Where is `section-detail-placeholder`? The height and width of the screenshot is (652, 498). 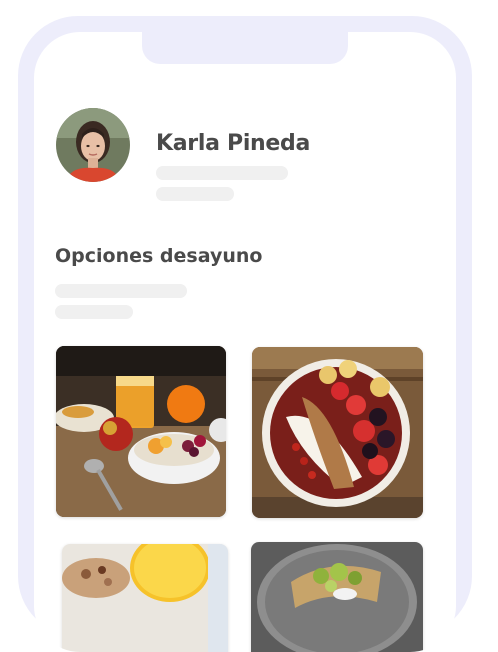
section-detail-placeholder is located at coordinates (94, 312).